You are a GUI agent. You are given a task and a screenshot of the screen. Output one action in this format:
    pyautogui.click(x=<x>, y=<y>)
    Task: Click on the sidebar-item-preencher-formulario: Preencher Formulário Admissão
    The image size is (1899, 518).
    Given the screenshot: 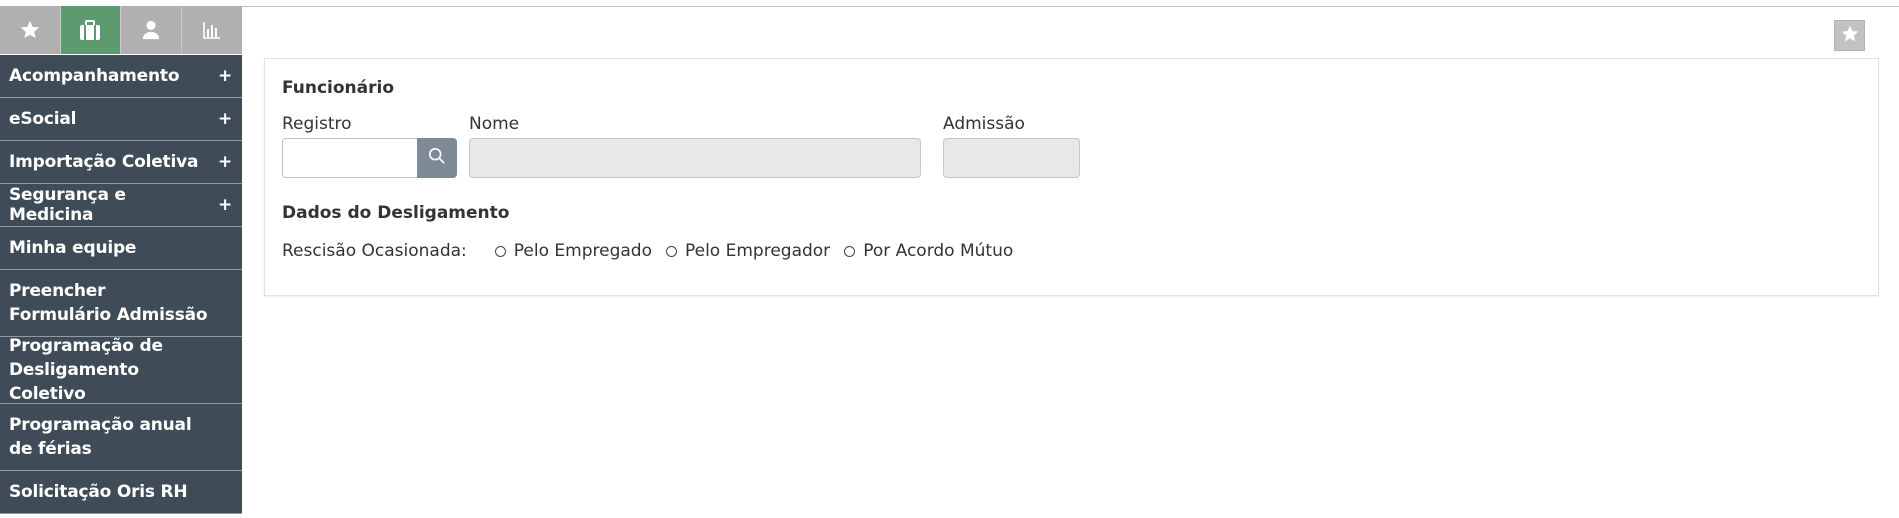 What is the action you would take?
    pyautogui.click(x=121, y=303)
    